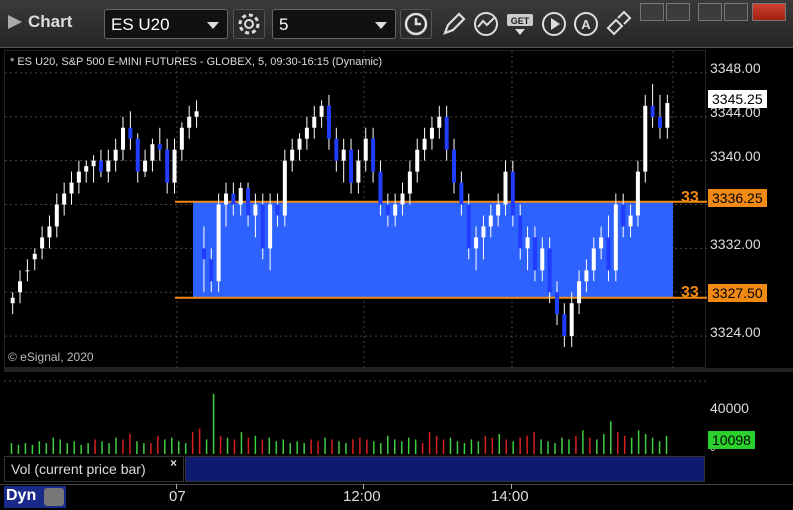  Describe the element at coordinates (520, 21) in the screenshot. I see `svg-text: GET` at that location.